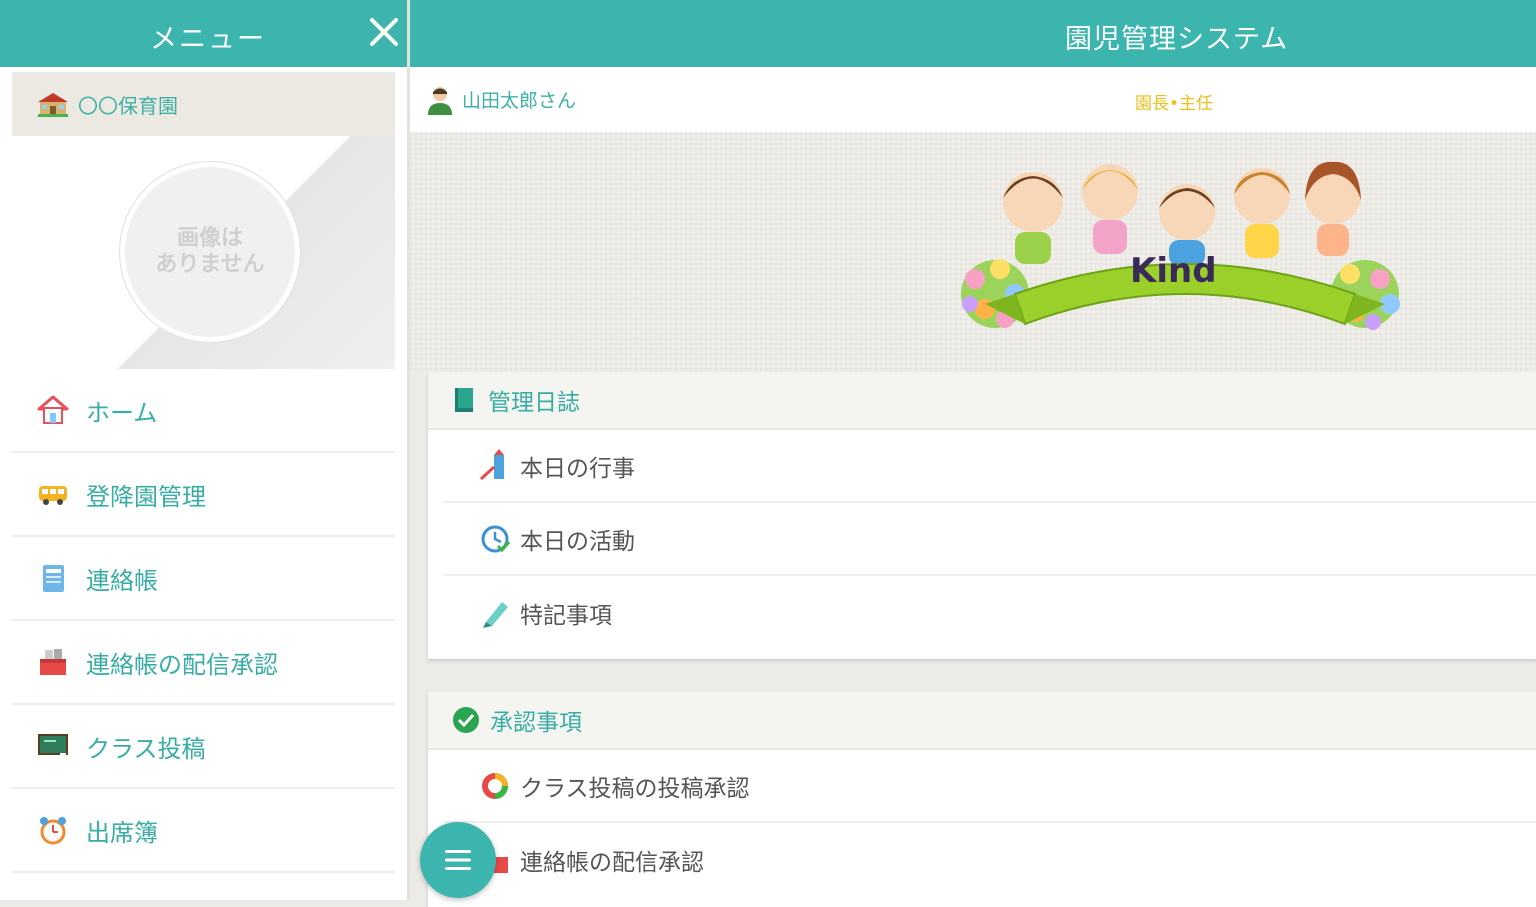  What do you see at coordinates (122, 580) in the screenshot?
I see `sidebar-item-label: 連絡帳` at bounding box center [122, 580].